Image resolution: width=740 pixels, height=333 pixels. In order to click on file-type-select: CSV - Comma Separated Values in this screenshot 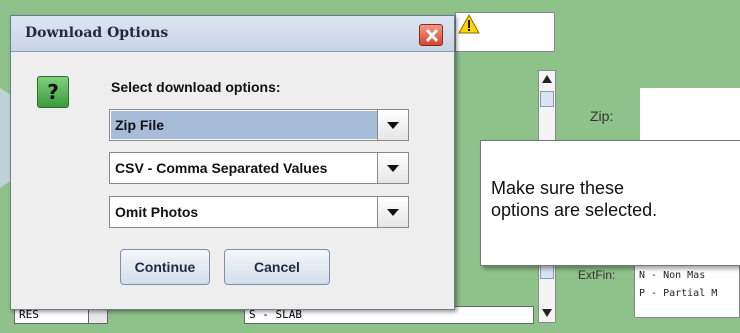, I will do `click(259, 168)`.